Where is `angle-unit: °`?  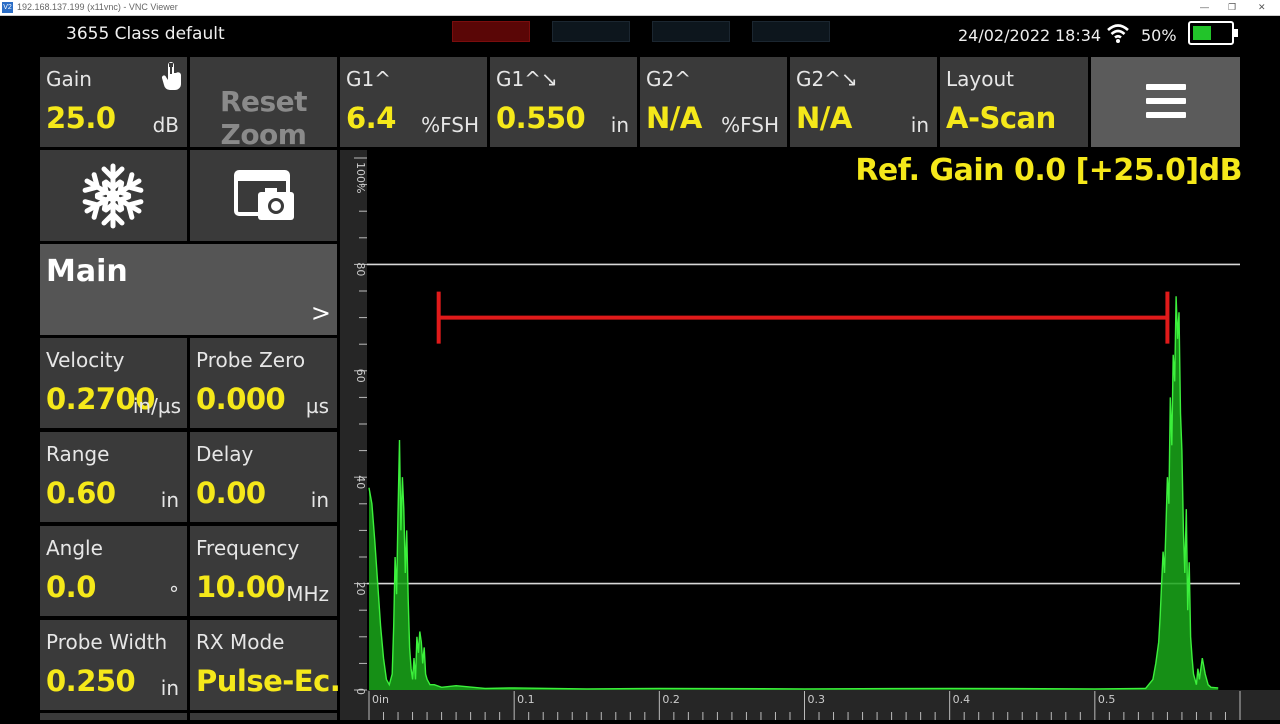
angle-unit: ° is located at coordinates (174, 594).